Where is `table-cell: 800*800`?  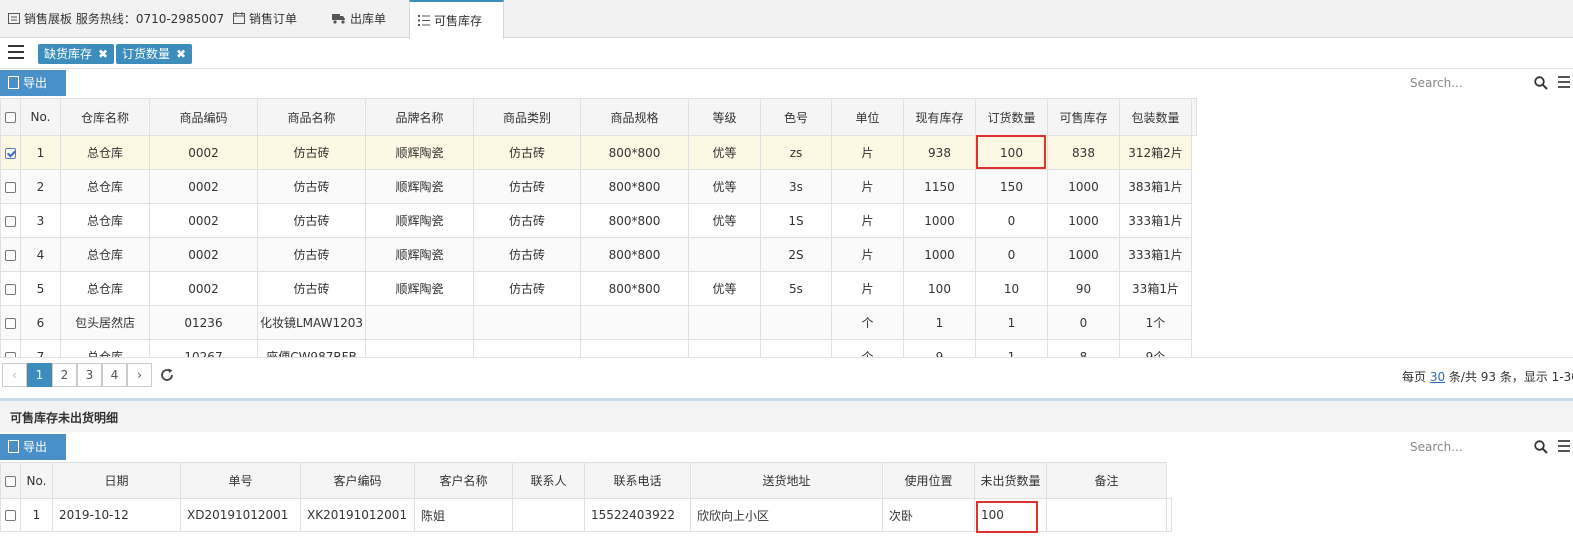
table-cell: 800*800 is located at coordinates (634, 220).